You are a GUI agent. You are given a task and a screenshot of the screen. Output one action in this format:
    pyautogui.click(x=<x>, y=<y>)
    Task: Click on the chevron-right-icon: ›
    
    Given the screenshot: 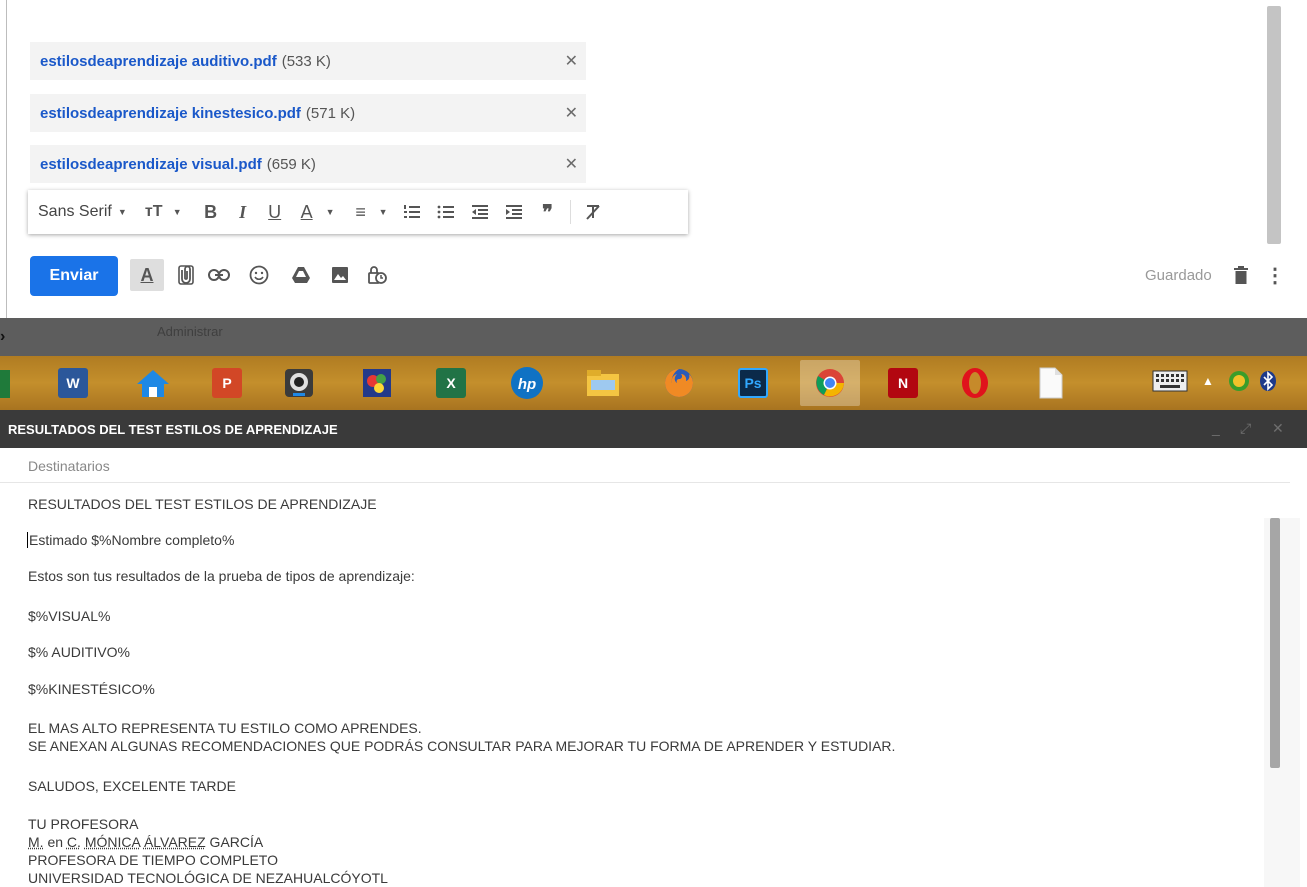 What is the action you would take?
    pyautogui.click(x=3, y=336)
    